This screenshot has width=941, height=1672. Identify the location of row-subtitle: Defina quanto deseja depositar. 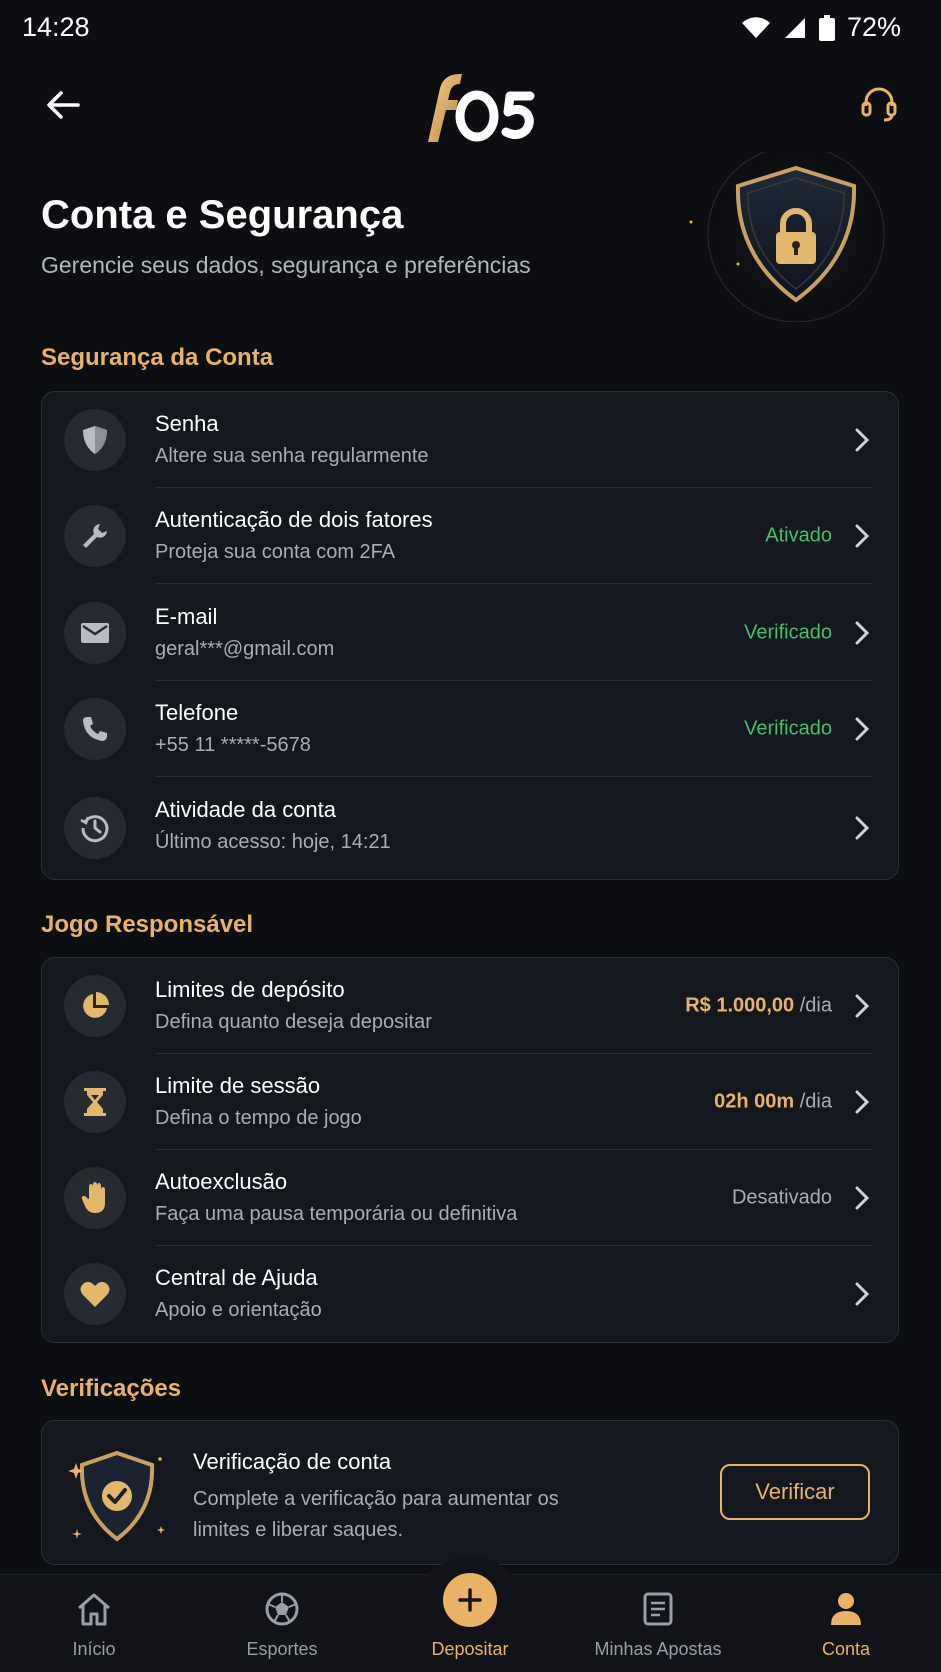
(293, 1022).